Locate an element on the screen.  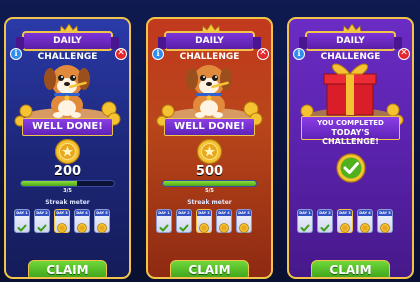
checkmark-badge-icon is located at coordinates (351, 168).